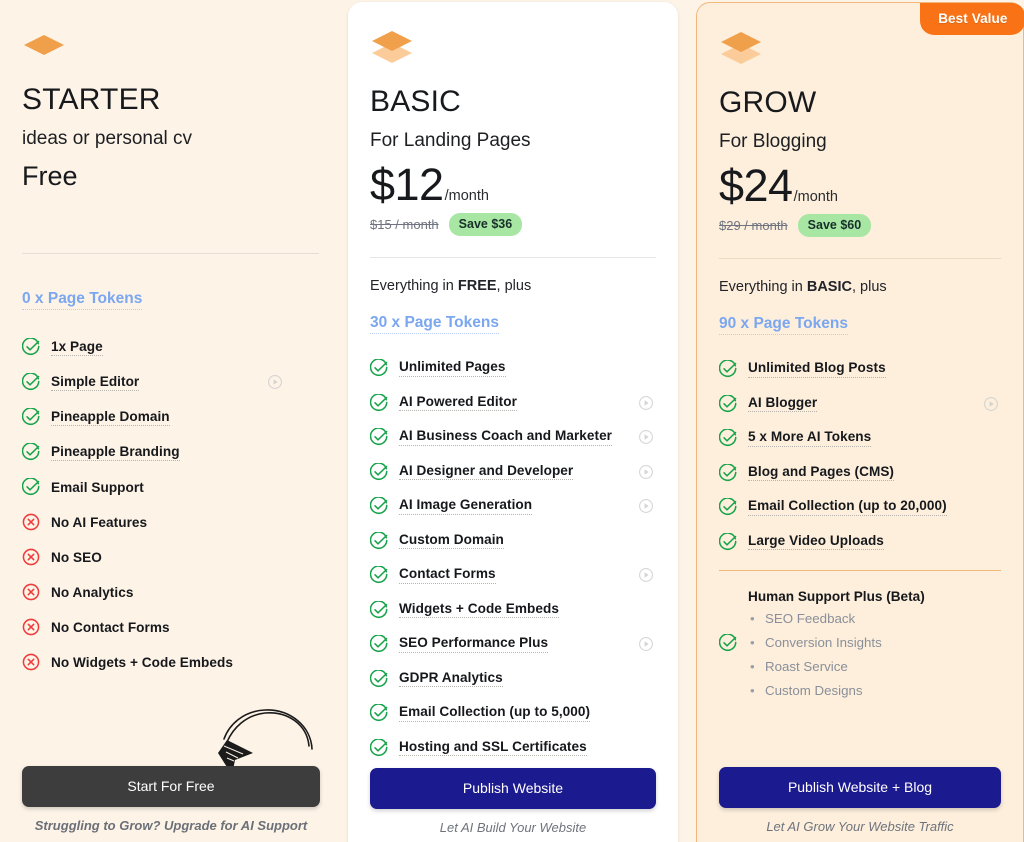 This screenshot has height=842, width=1024. I want to click on old-price: $29 / month, so click(753, 226).